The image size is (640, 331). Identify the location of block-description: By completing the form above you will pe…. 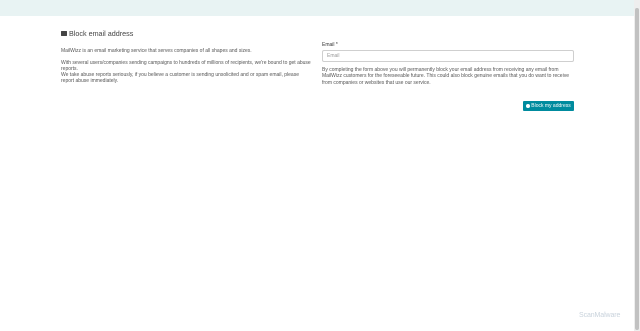
(445, 76).